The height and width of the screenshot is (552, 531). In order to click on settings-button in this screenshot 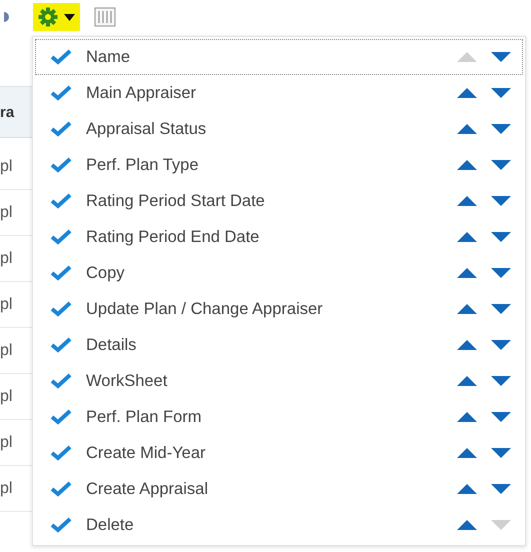, I will do `click(56, 17)`.